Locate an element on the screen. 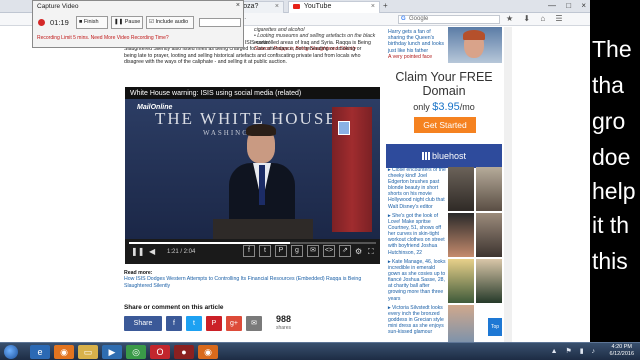 The width and height of the screenshot is (640, 360). page-scrollbar is located at coordinates (508, 184).